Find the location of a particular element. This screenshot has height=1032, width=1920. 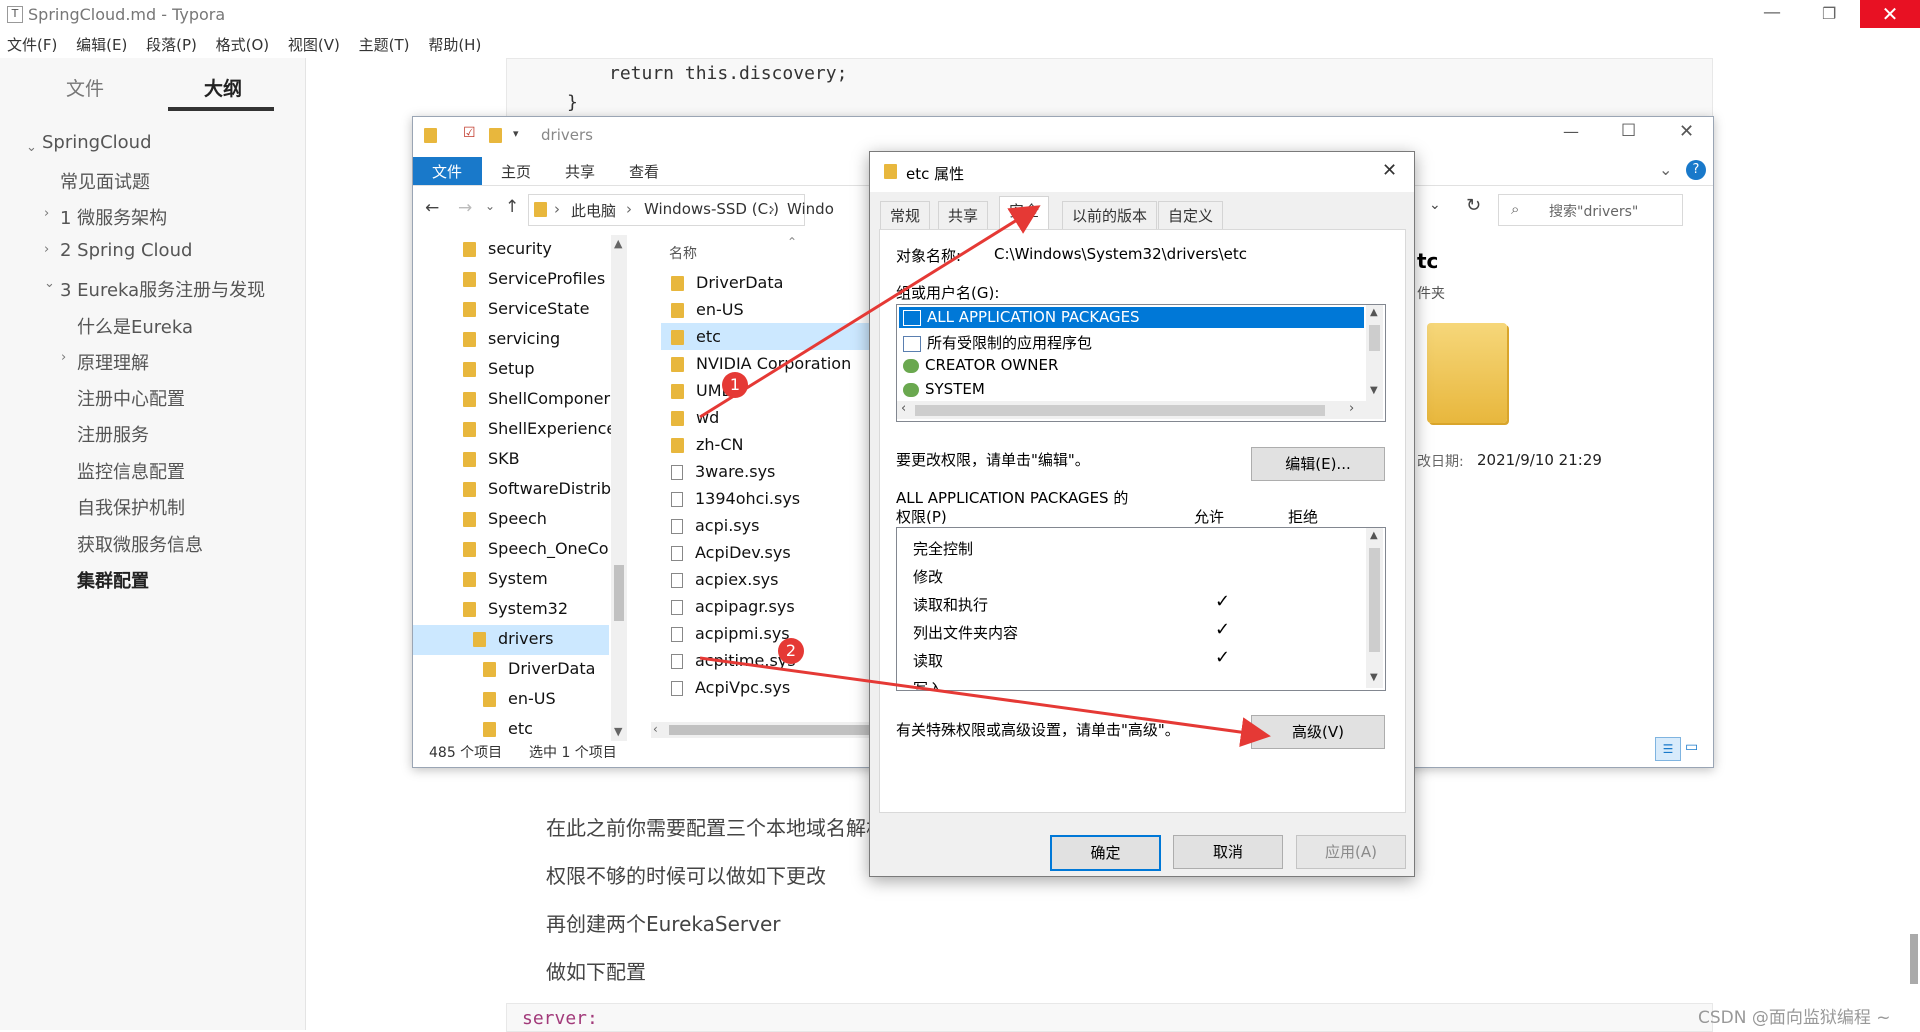

collapse-icon: ⌄ is located at coordinates (31, 147).